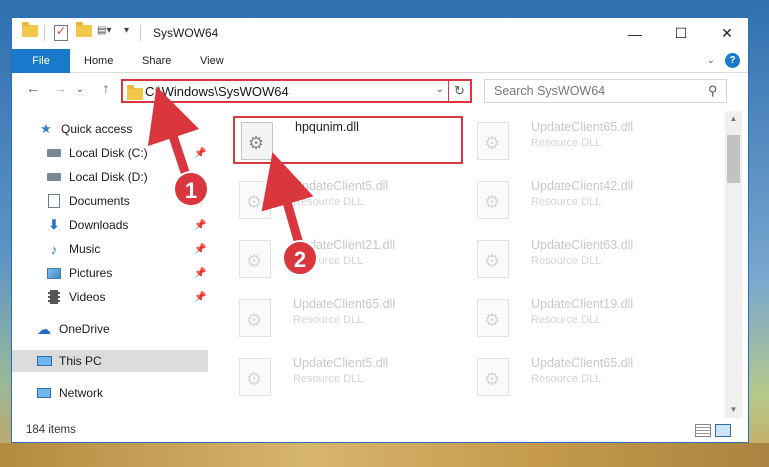  What do you see at coordinates (459, 91) in the screenshot?
I see `refresh-button: ↻` at bounding box center [459, 91].